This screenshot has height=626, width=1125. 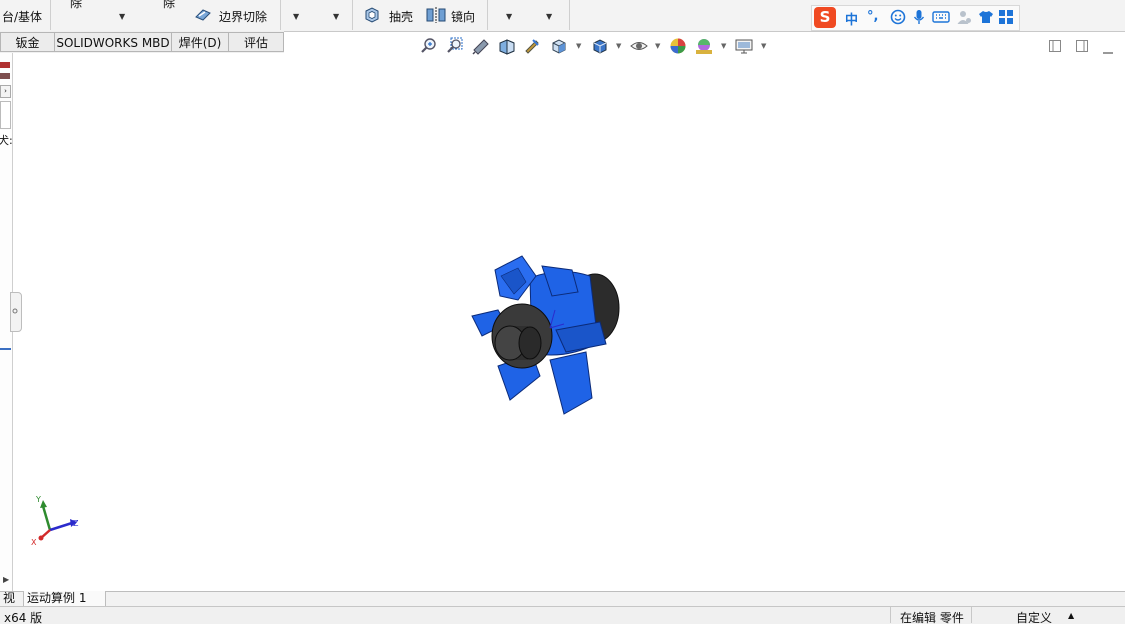 What do you see at coordinates (6, 579) in the screenshot?
I see `panel-scroll-arrow-icon: ▶` at bounding box center [6, 579].